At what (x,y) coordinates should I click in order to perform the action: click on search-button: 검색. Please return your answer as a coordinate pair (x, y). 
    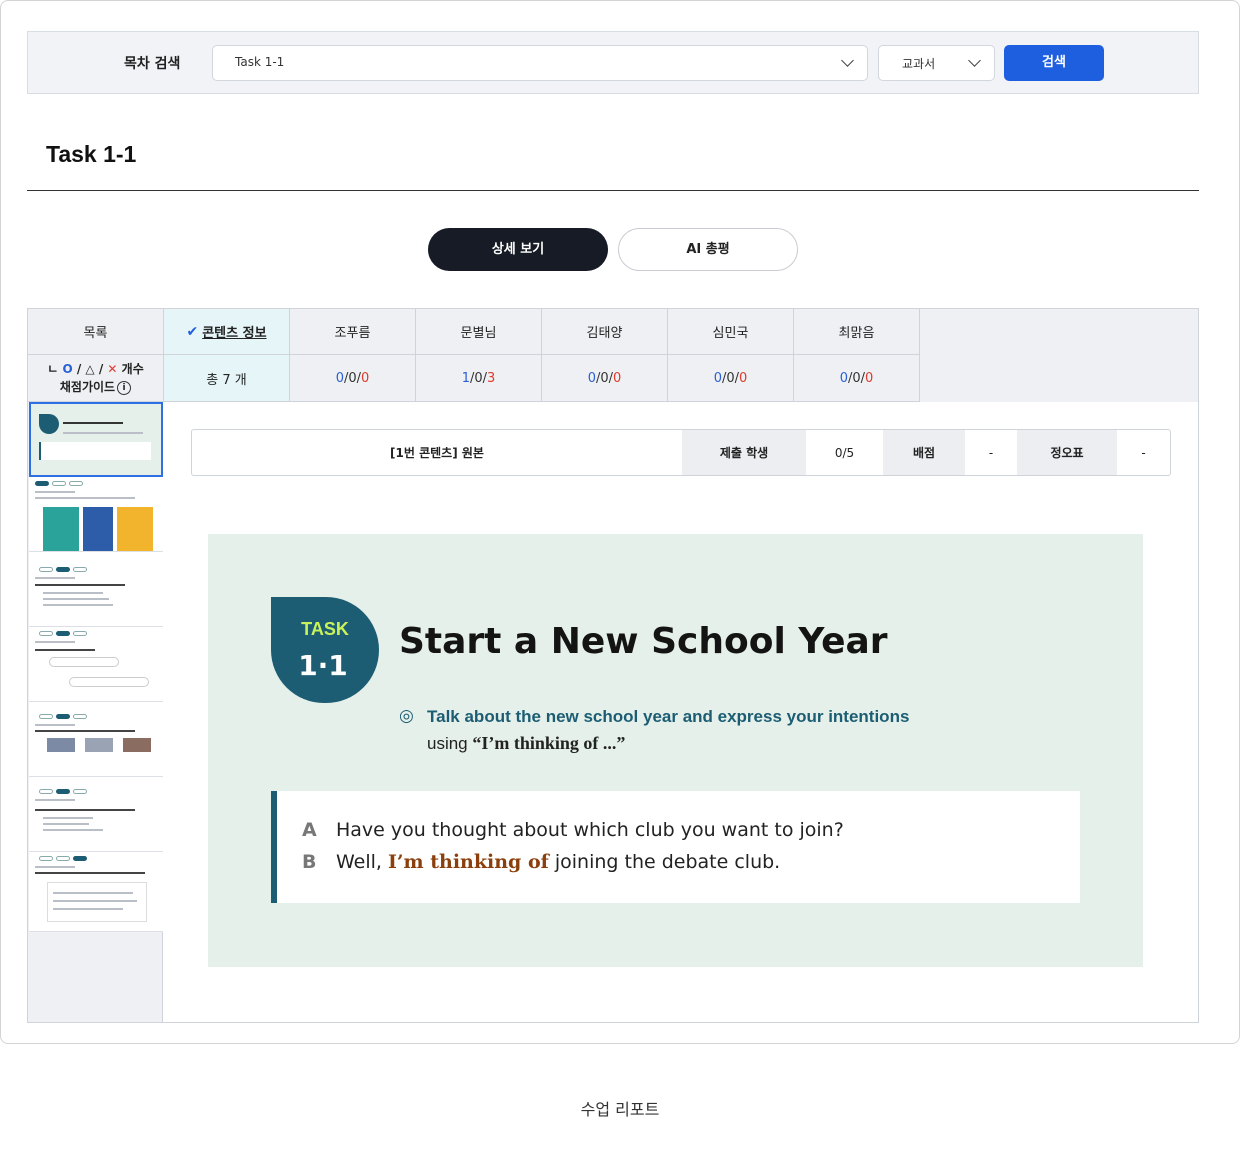
    Looking at the image, I should click on (1054, 63).